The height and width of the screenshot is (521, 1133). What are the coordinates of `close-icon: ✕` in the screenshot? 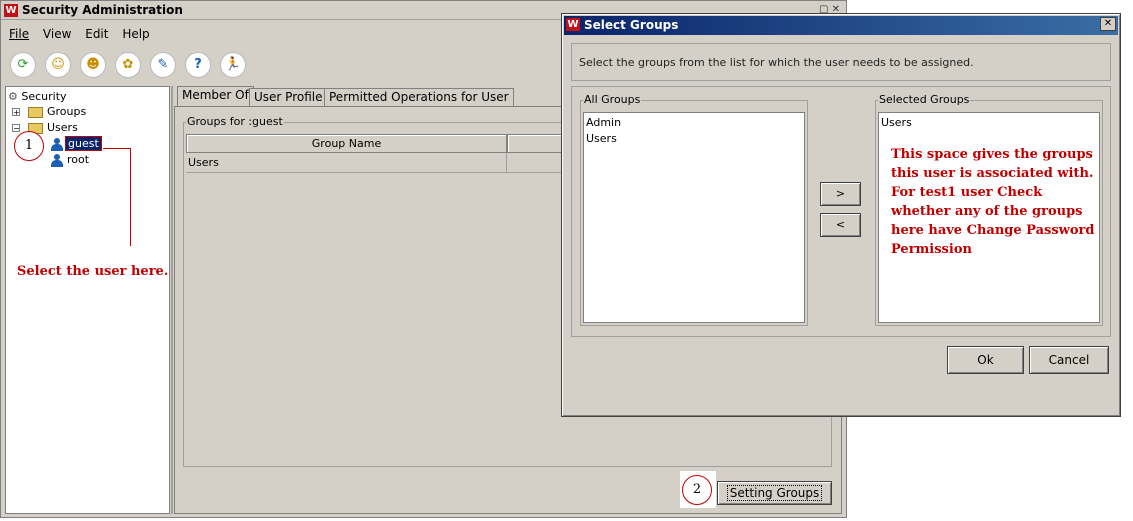 It's located at (1108, 23).